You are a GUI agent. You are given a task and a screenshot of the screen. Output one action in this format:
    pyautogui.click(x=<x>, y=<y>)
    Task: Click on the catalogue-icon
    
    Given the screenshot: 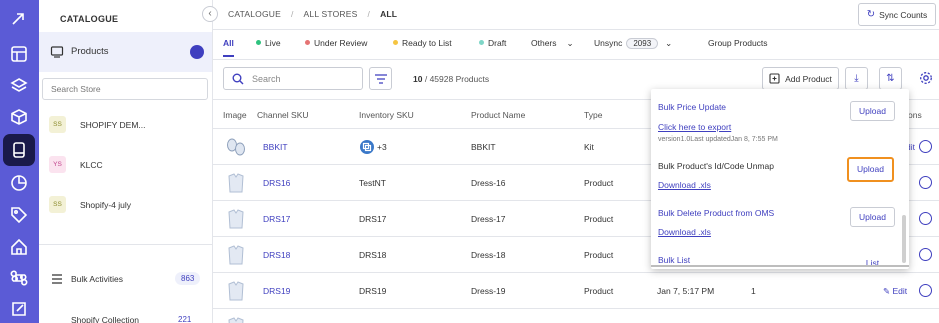 What is the action you would take?
    pyautogui.click(x=19, y=150)
    